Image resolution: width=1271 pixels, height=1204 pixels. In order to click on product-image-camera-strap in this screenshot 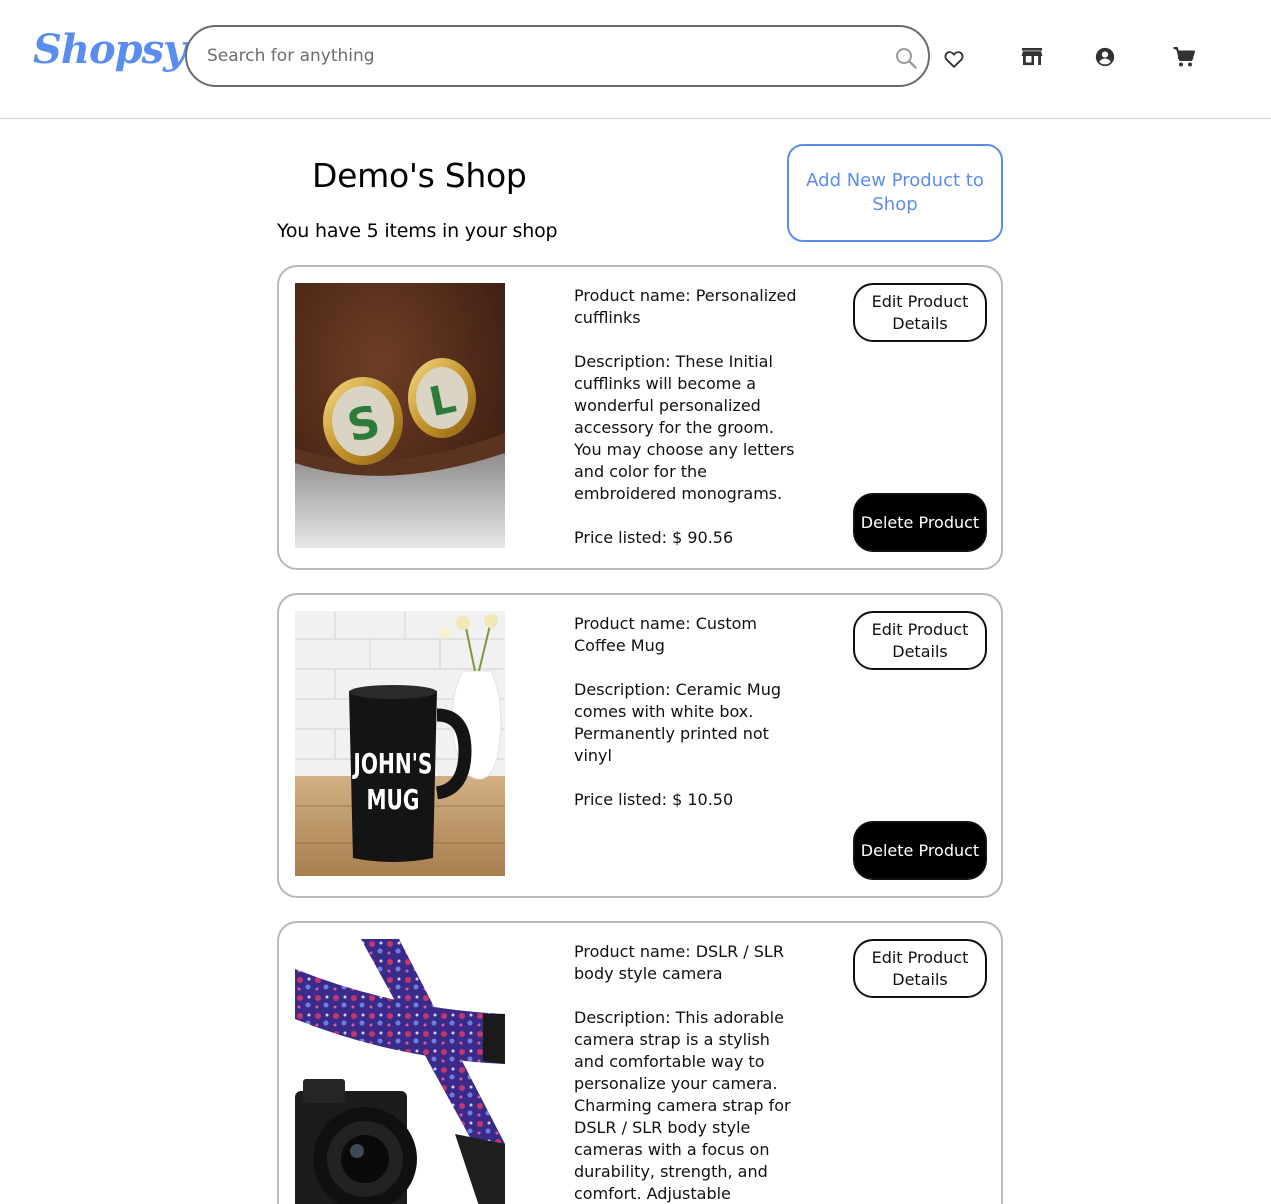, I will do `click(400, 1071)`.